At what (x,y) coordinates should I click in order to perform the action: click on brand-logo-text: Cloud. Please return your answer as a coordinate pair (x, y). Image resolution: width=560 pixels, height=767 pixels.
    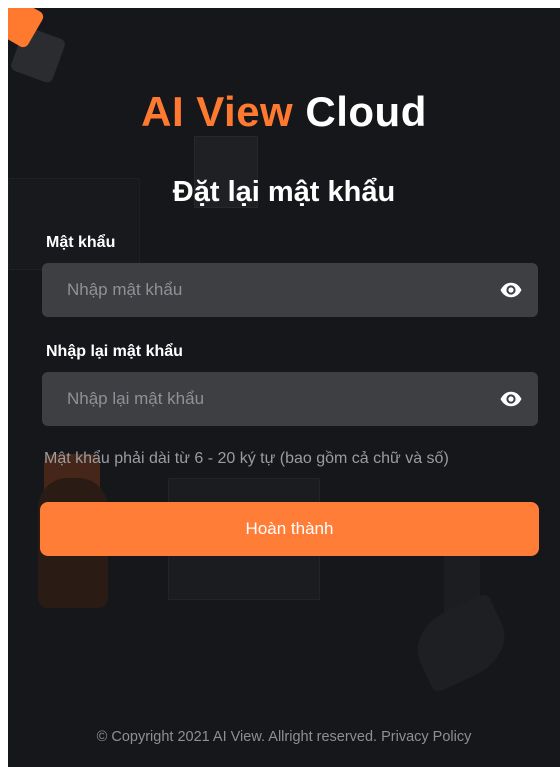
    Looking at the image, I should click on (366, 111).